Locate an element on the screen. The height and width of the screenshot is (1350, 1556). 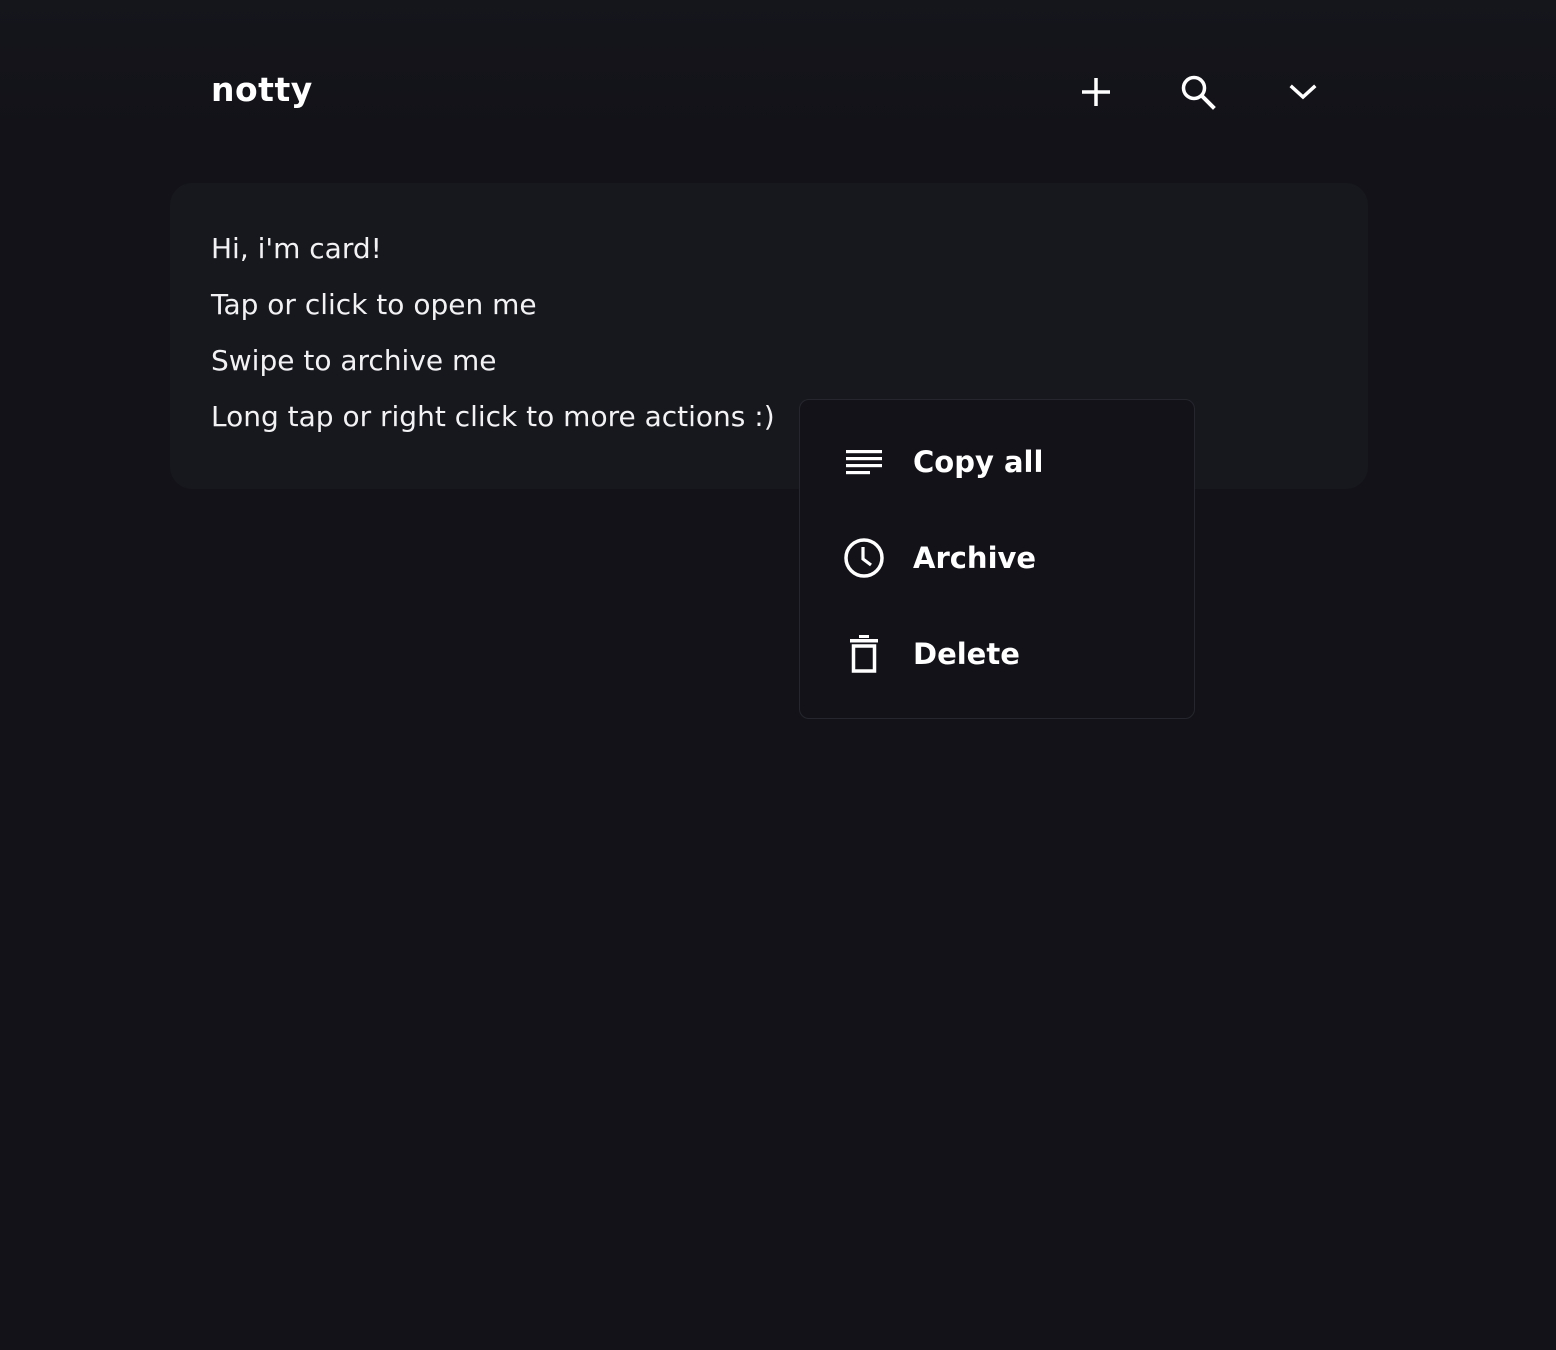
delete-menu-item: Delete is located at coordinates (997, 654).